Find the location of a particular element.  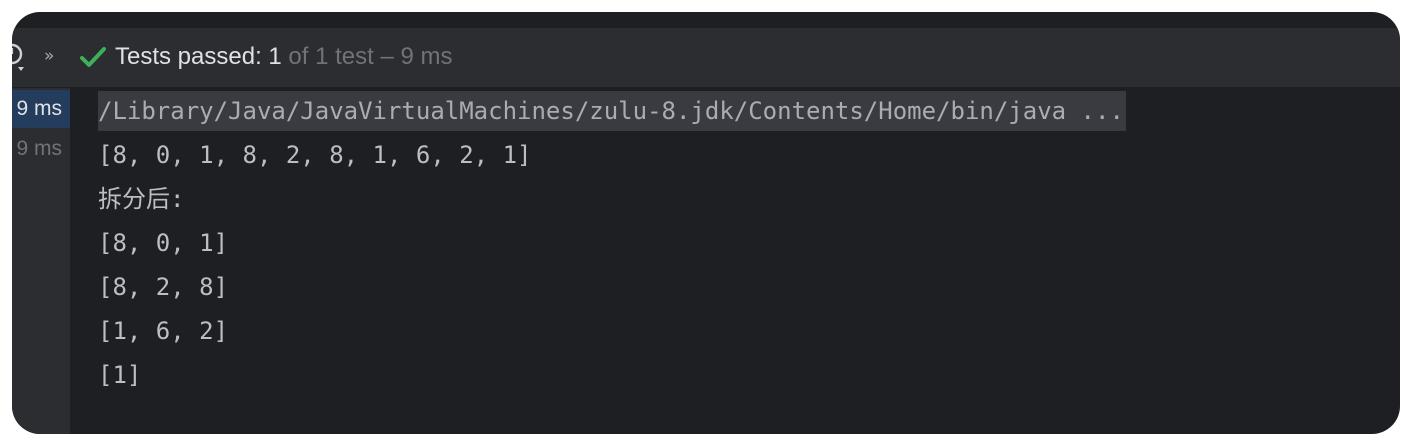

console-line: [8, 2, 8] is located at coordinates (163, 287).